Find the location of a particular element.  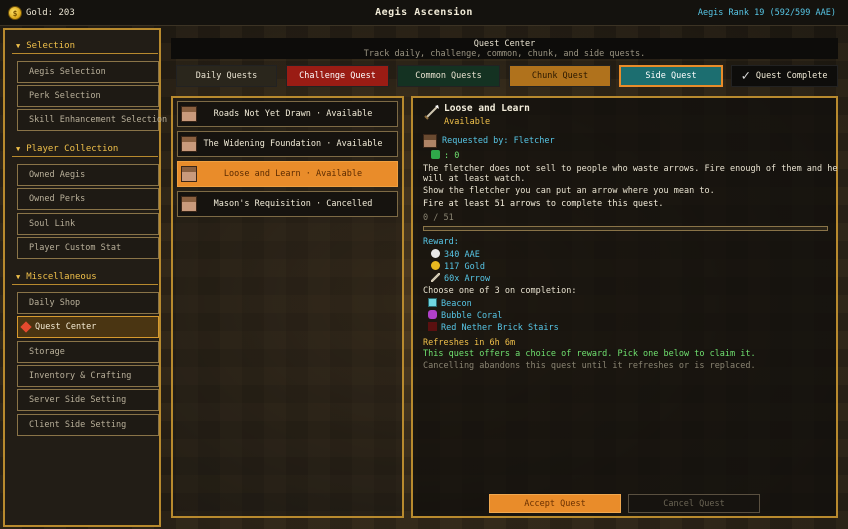

choice-label: Bubble Coral is located at coordinates (472, 316).